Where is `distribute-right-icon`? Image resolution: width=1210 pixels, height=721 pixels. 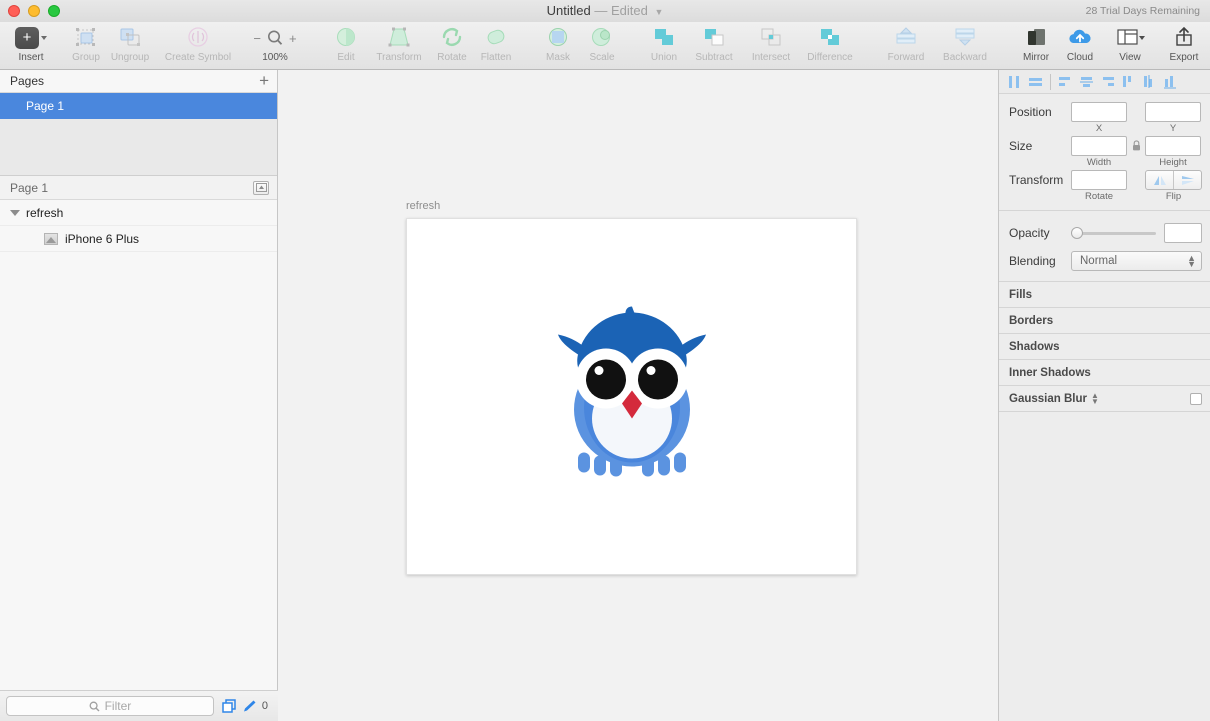
distribute-right-icon is located at coordinates (1170, 82).